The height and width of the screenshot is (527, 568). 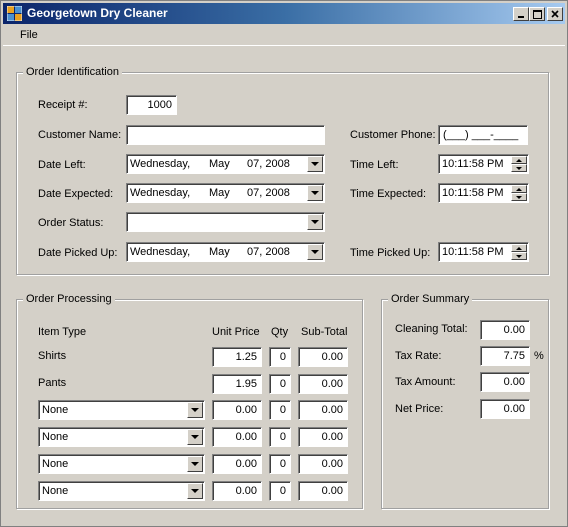 What do you see at coordinates (537, 14) in the screenshot?
I see `maximize-button` at bounding box center [537, 14].